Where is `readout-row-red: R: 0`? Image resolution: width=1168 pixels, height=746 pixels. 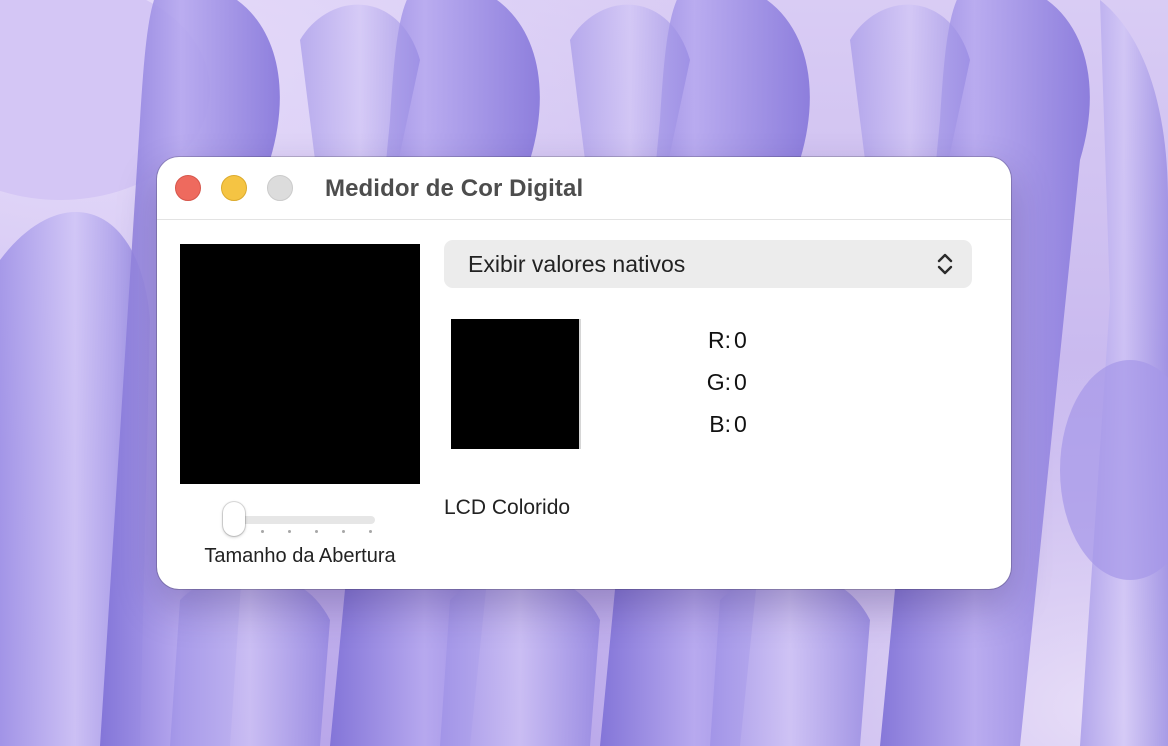
readout-row-red: R: 0 is located at coordinates (742, 348).